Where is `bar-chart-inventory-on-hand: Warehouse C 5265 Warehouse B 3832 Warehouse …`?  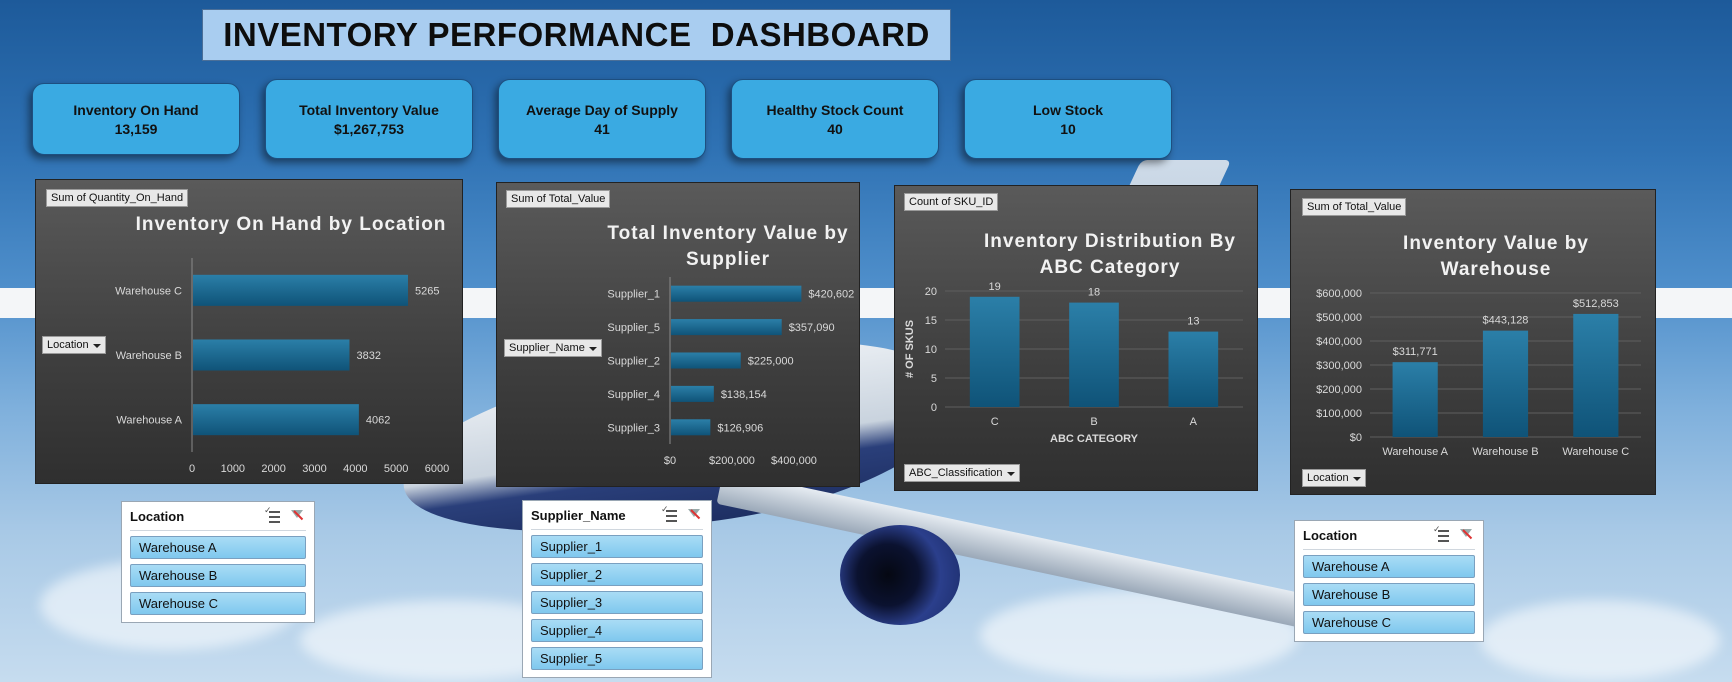
bar-chart-inventory-on-hand: Warehouse C 5265 Warehouse B 3832 Warehouse … is located at coordinates (282, 366).